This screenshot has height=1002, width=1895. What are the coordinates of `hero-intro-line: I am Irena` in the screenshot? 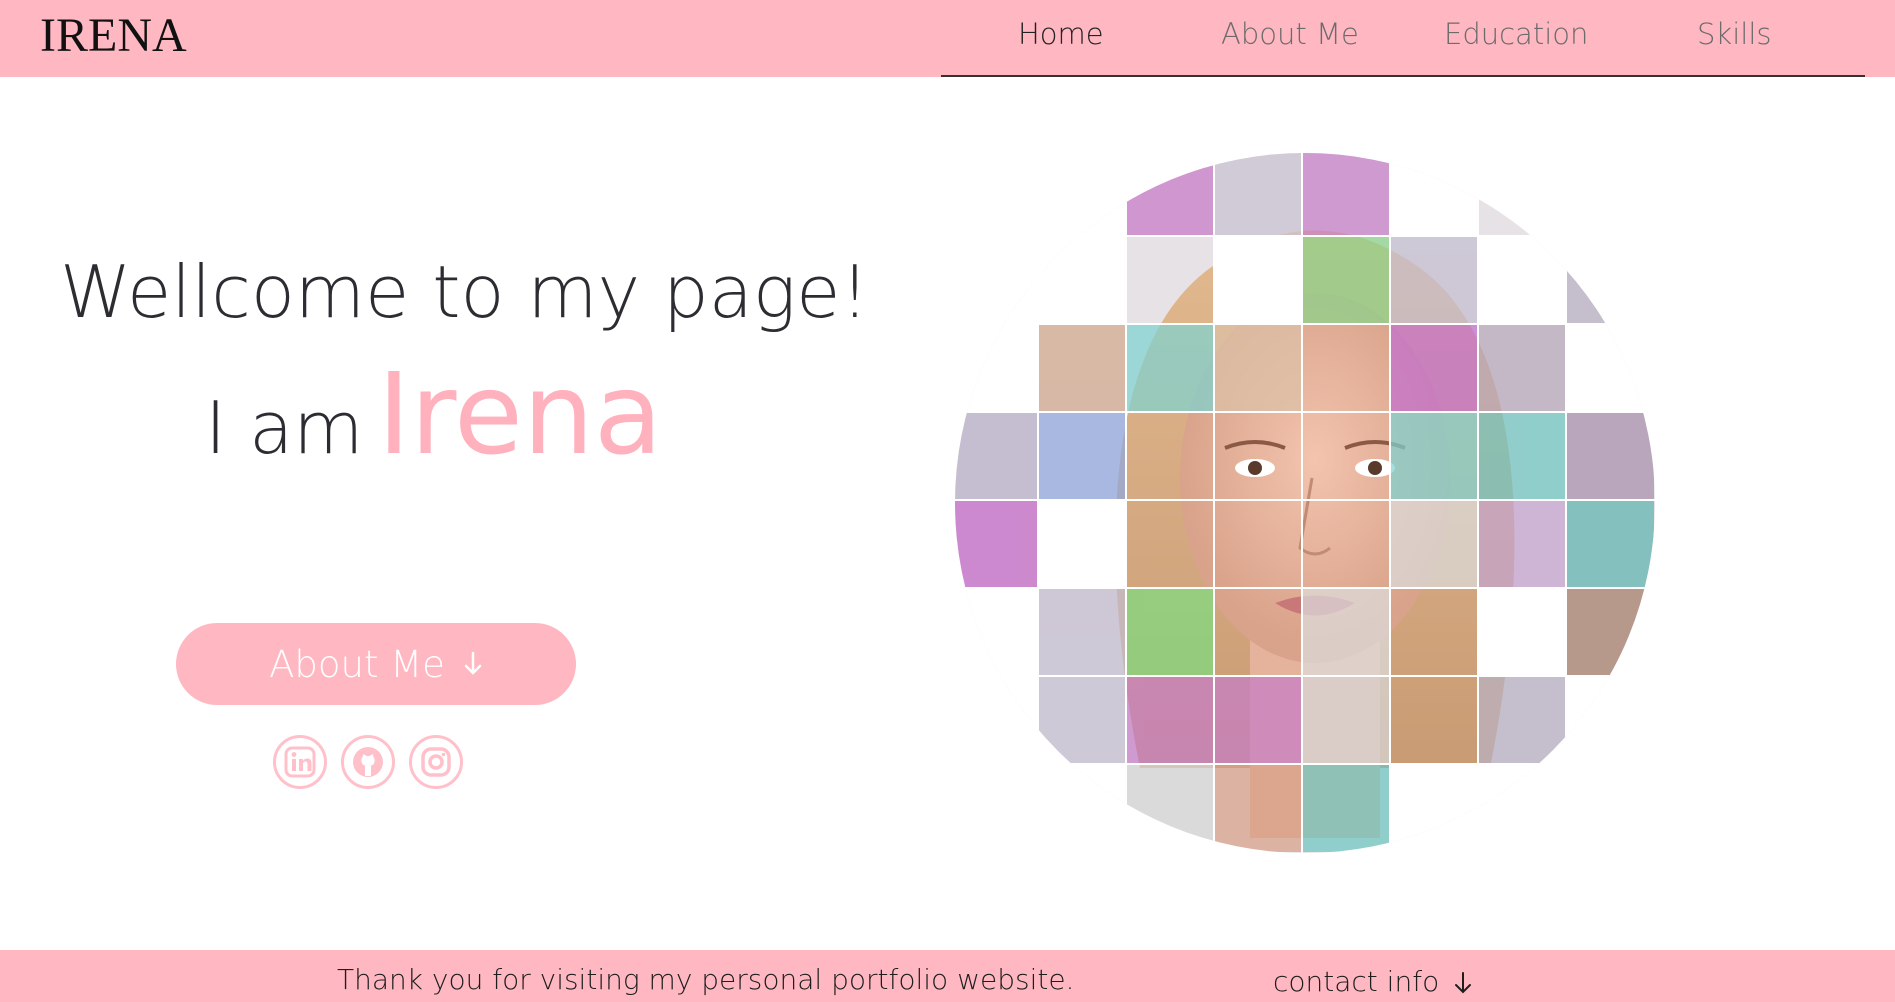 It's located at (434, 415).